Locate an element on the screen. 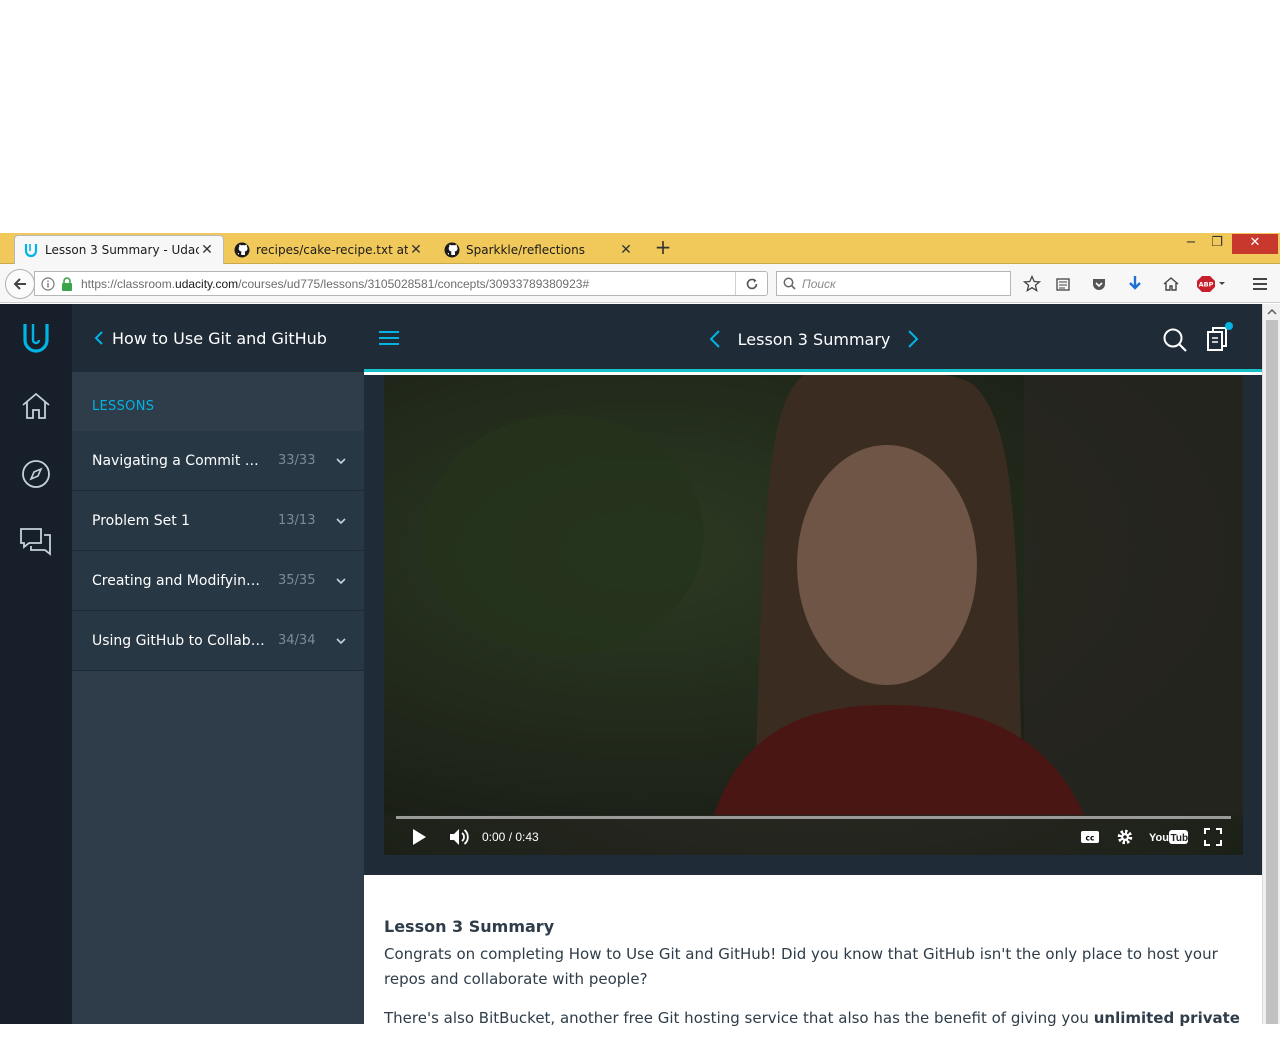  back-button is located at coordinates (20, 284).